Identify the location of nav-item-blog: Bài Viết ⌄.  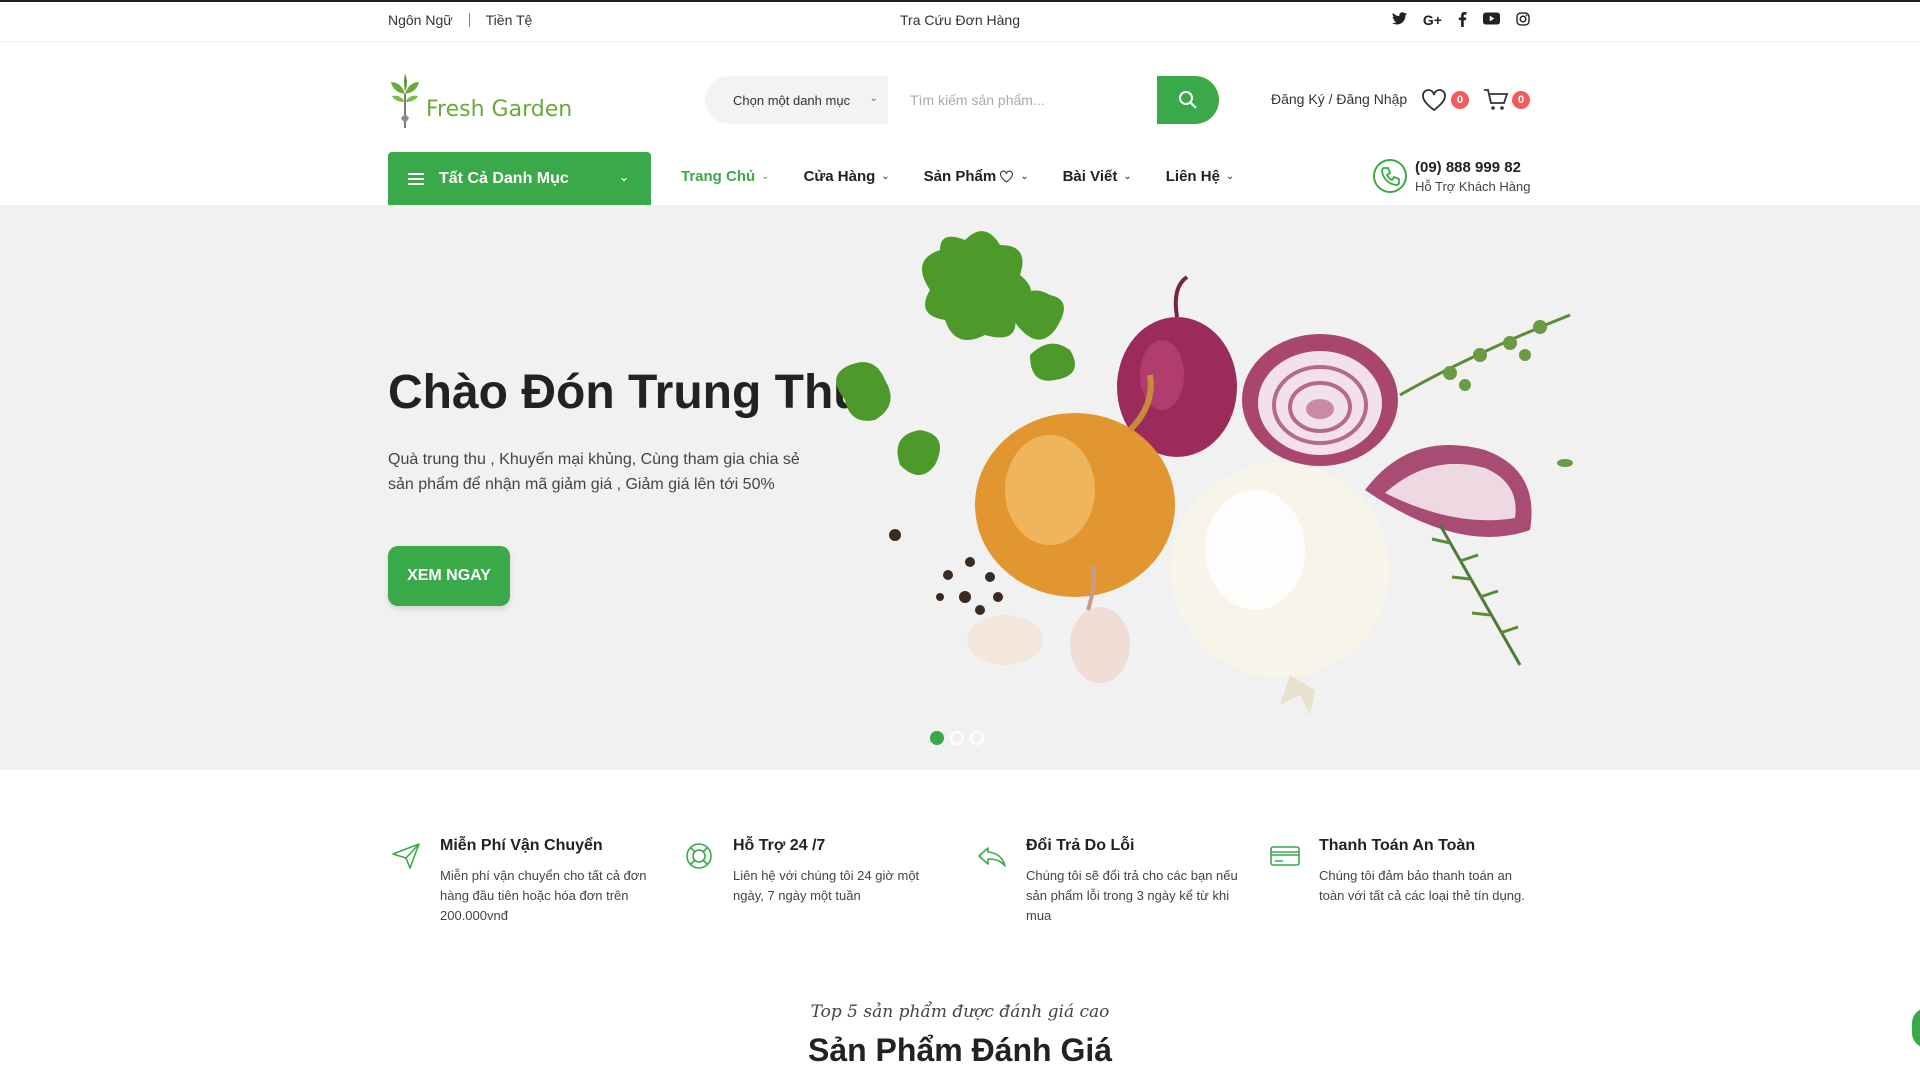
(1097, 176).